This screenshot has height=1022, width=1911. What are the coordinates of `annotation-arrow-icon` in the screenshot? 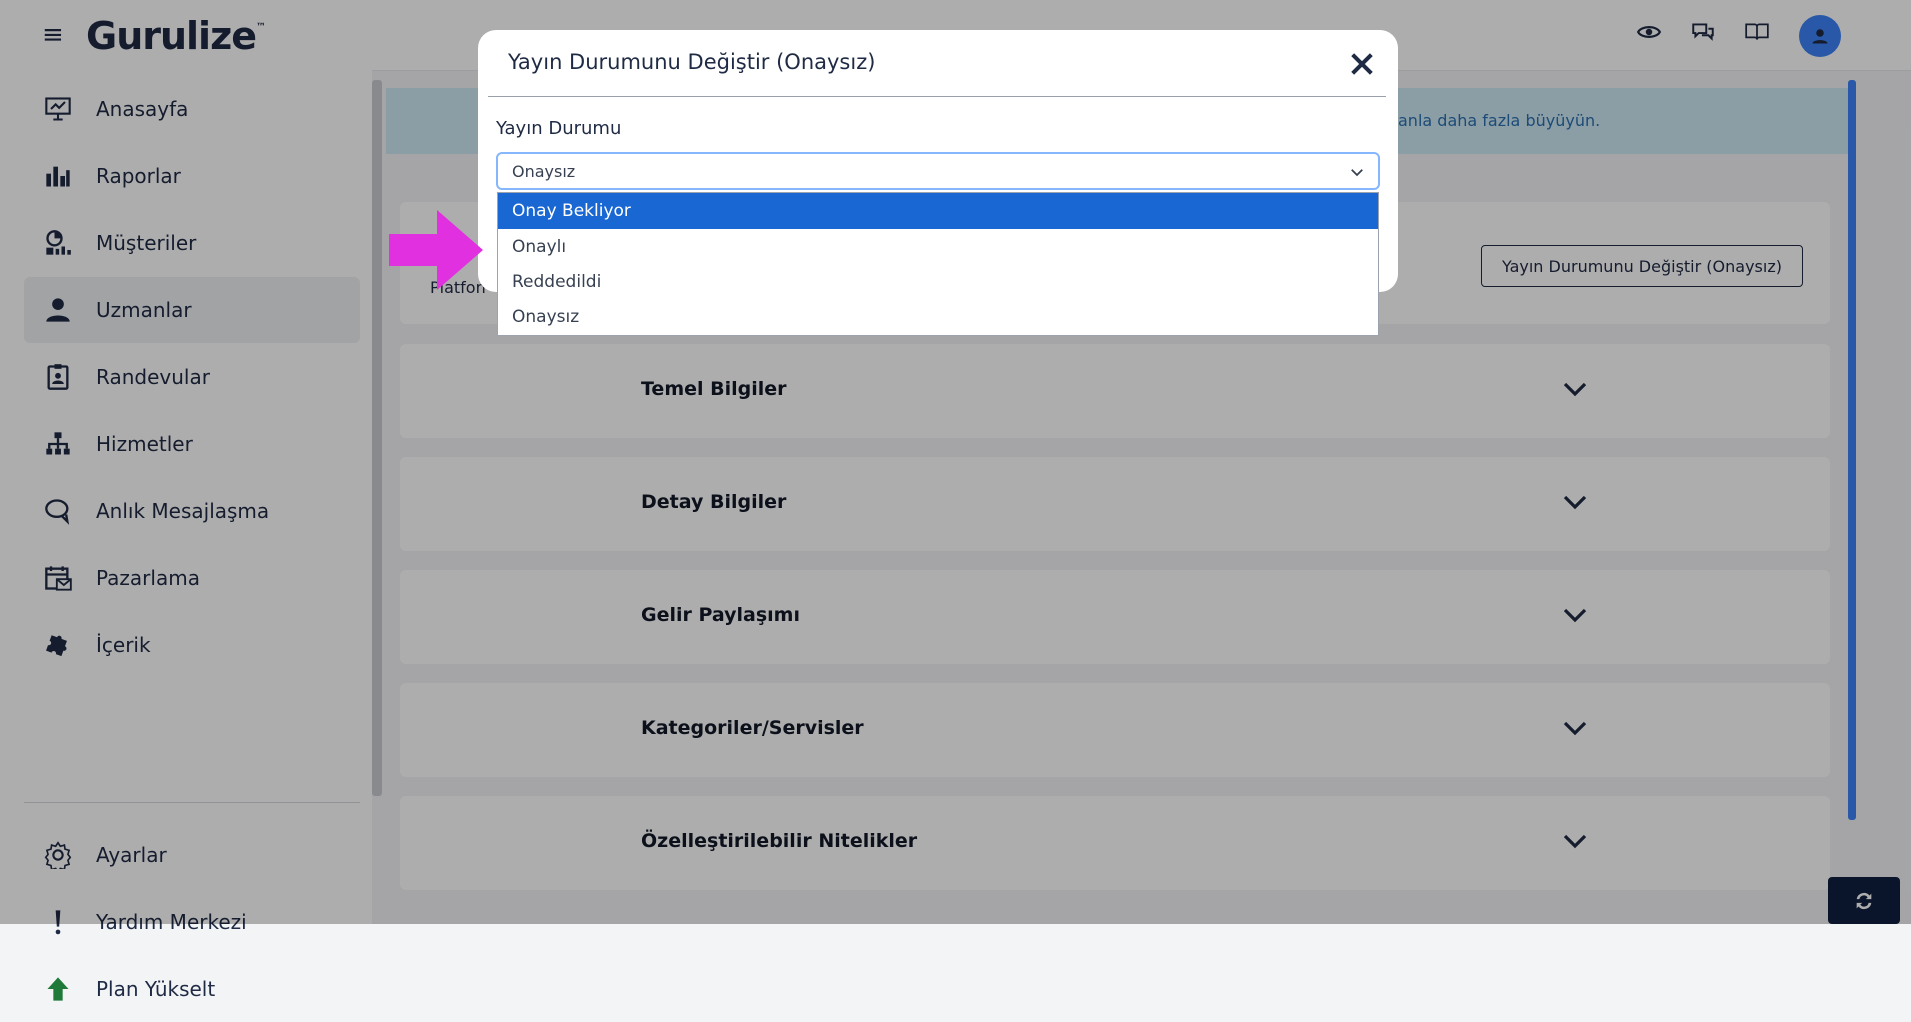 It's located at (436, 250).